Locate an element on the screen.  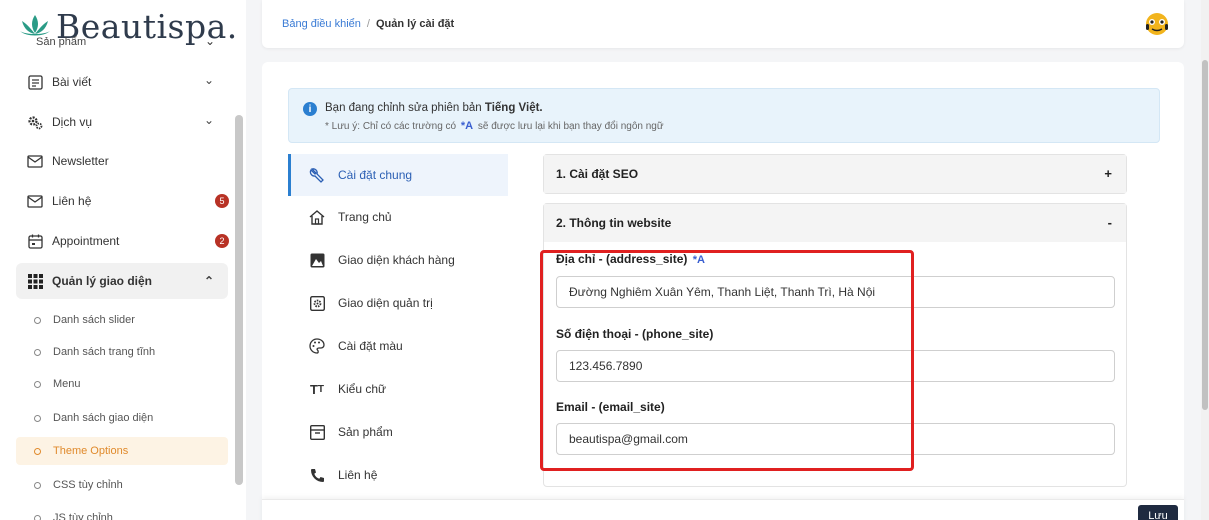
sidebar-subitem-menu: Menu is located at coordinates (122, 384).